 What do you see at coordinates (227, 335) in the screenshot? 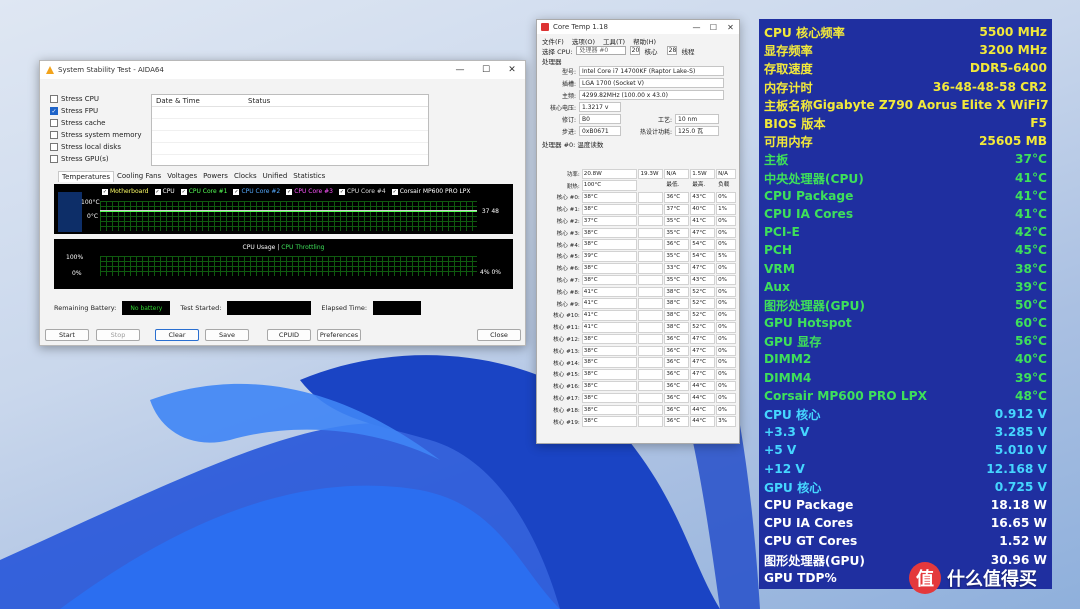
I see `save-button: Save` at bounding box center [227, 335].